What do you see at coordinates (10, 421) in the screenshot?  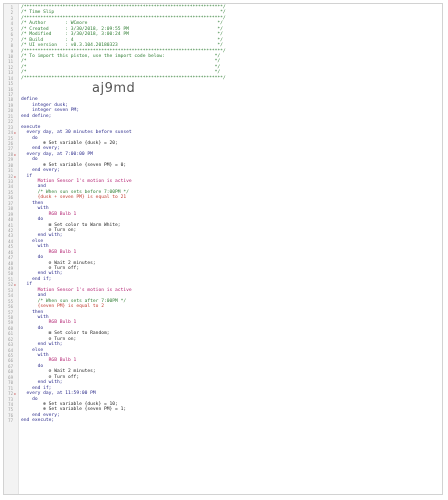 I see `line-number: 77` at bounding box center [10, 421].